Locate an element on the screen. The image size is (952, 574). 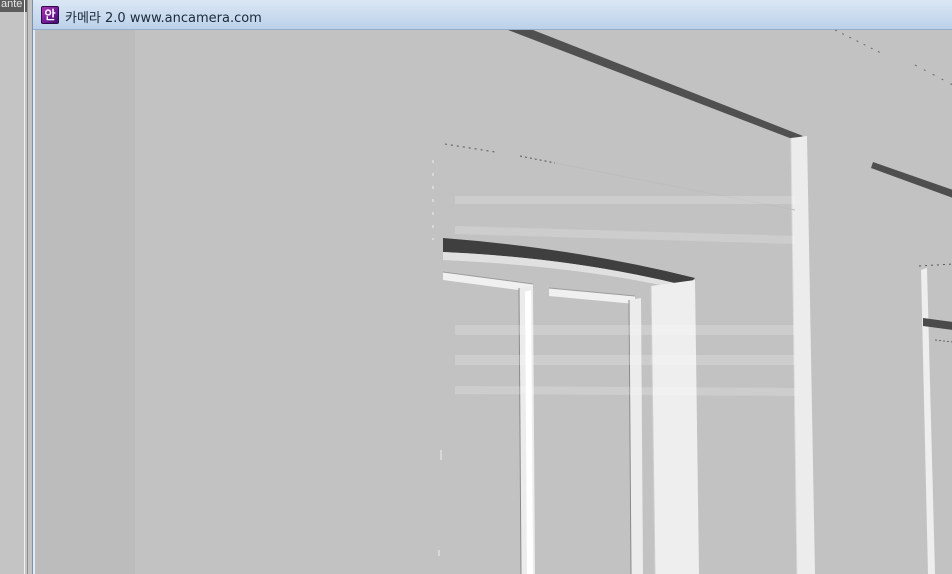
background-window-edge is located at coordinates (24, 287).